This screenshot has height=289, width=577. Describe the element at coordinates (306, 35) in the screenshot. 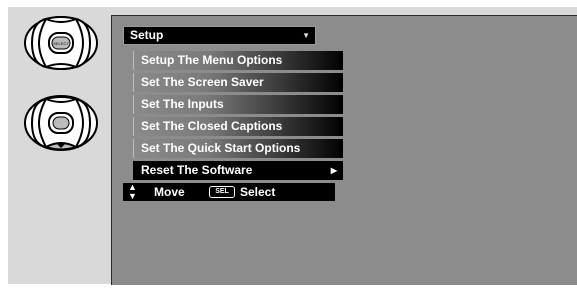

I see `dropdown-arrow-icon: ▼` at that location.